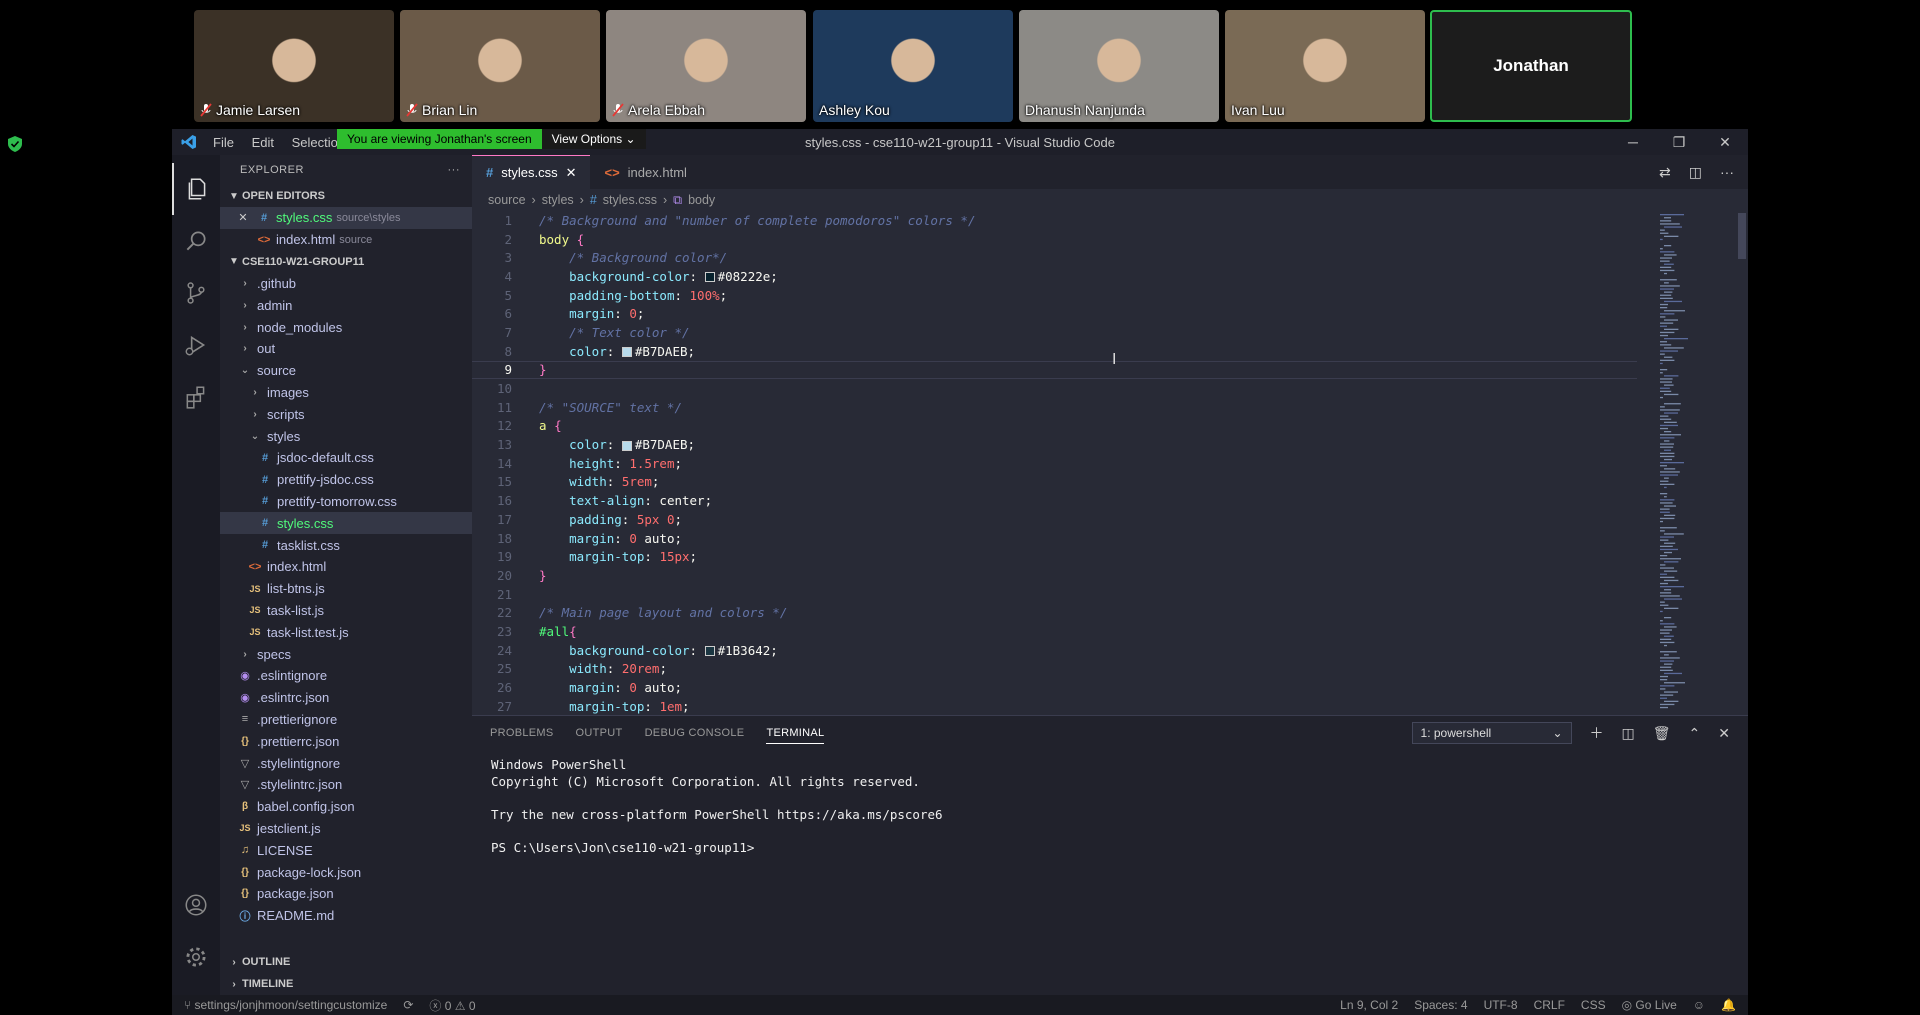  I want to click on open-editor-item: <> index.html source, so click(346, 240).